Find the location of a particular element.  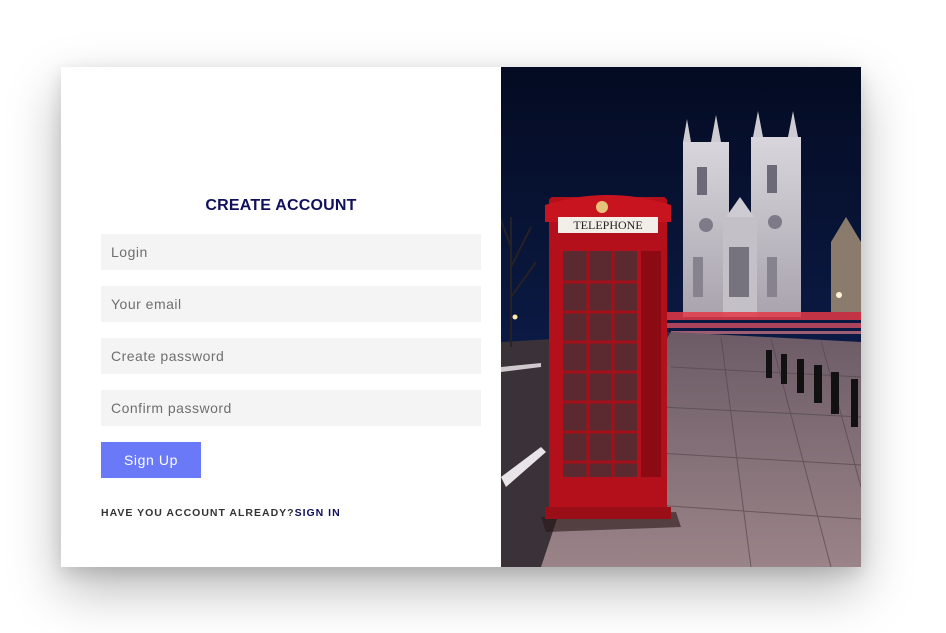

login-field is located at coordinates (291, 252).